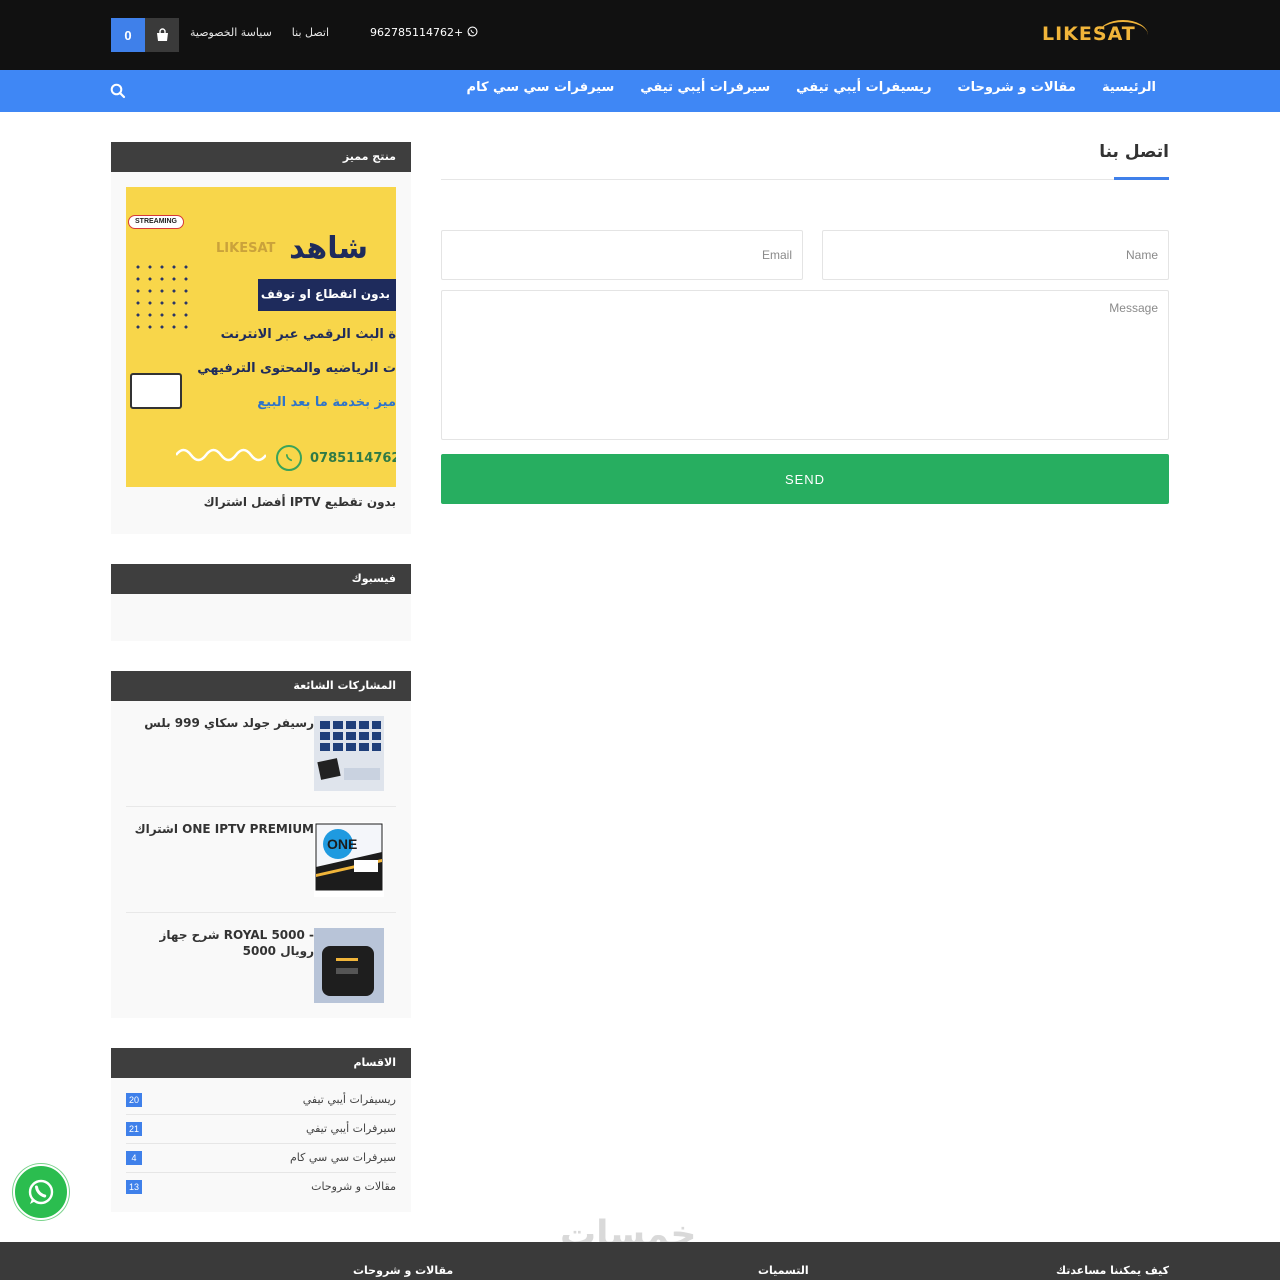 Image resolution: width=1280 pixels, height=1280 pixels. I want to click on footer-articles-heading: مقالات و شروحات, so click(403, 1270).